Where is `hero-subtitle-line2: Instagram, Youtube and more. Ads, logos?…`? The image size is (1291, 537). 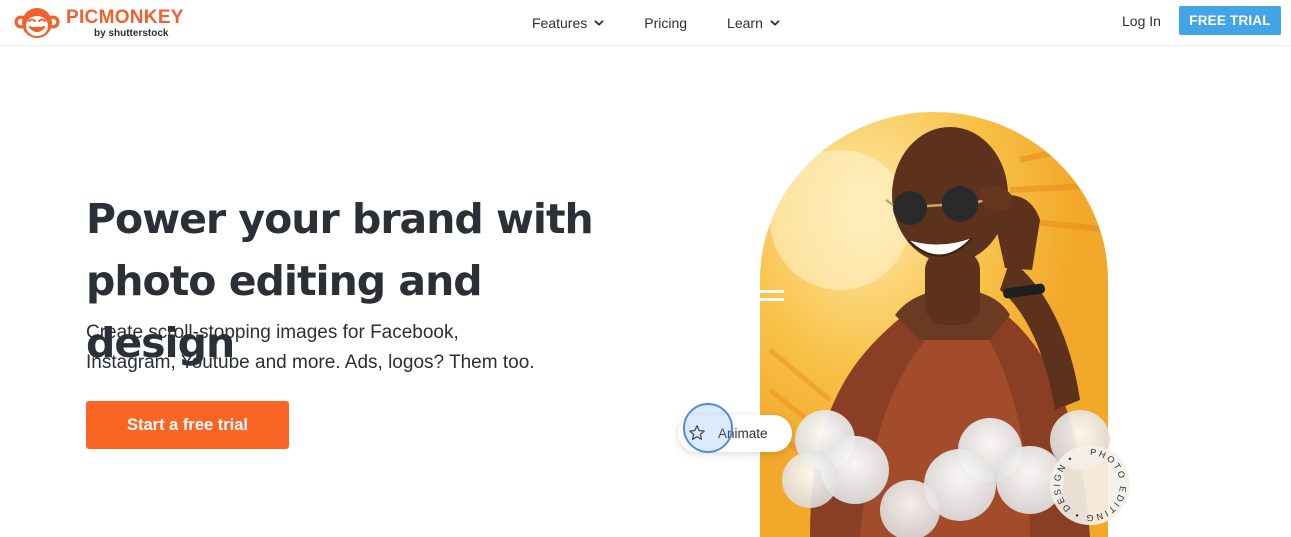 hero-subtitle-line2: Instagram, Youtube and more. Ads, logos?… is located at coordinates (310, 362).